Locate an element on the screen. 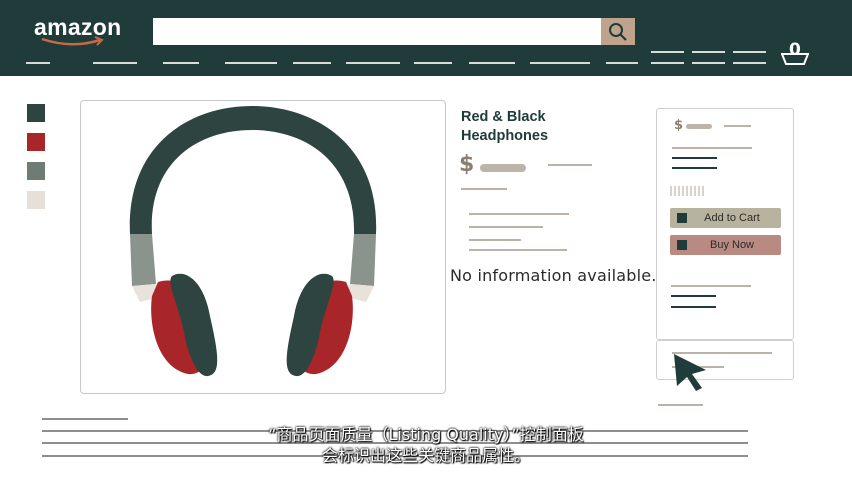 The image size is (852, 480). cart-square-icon is located at coordinates (682, 218).